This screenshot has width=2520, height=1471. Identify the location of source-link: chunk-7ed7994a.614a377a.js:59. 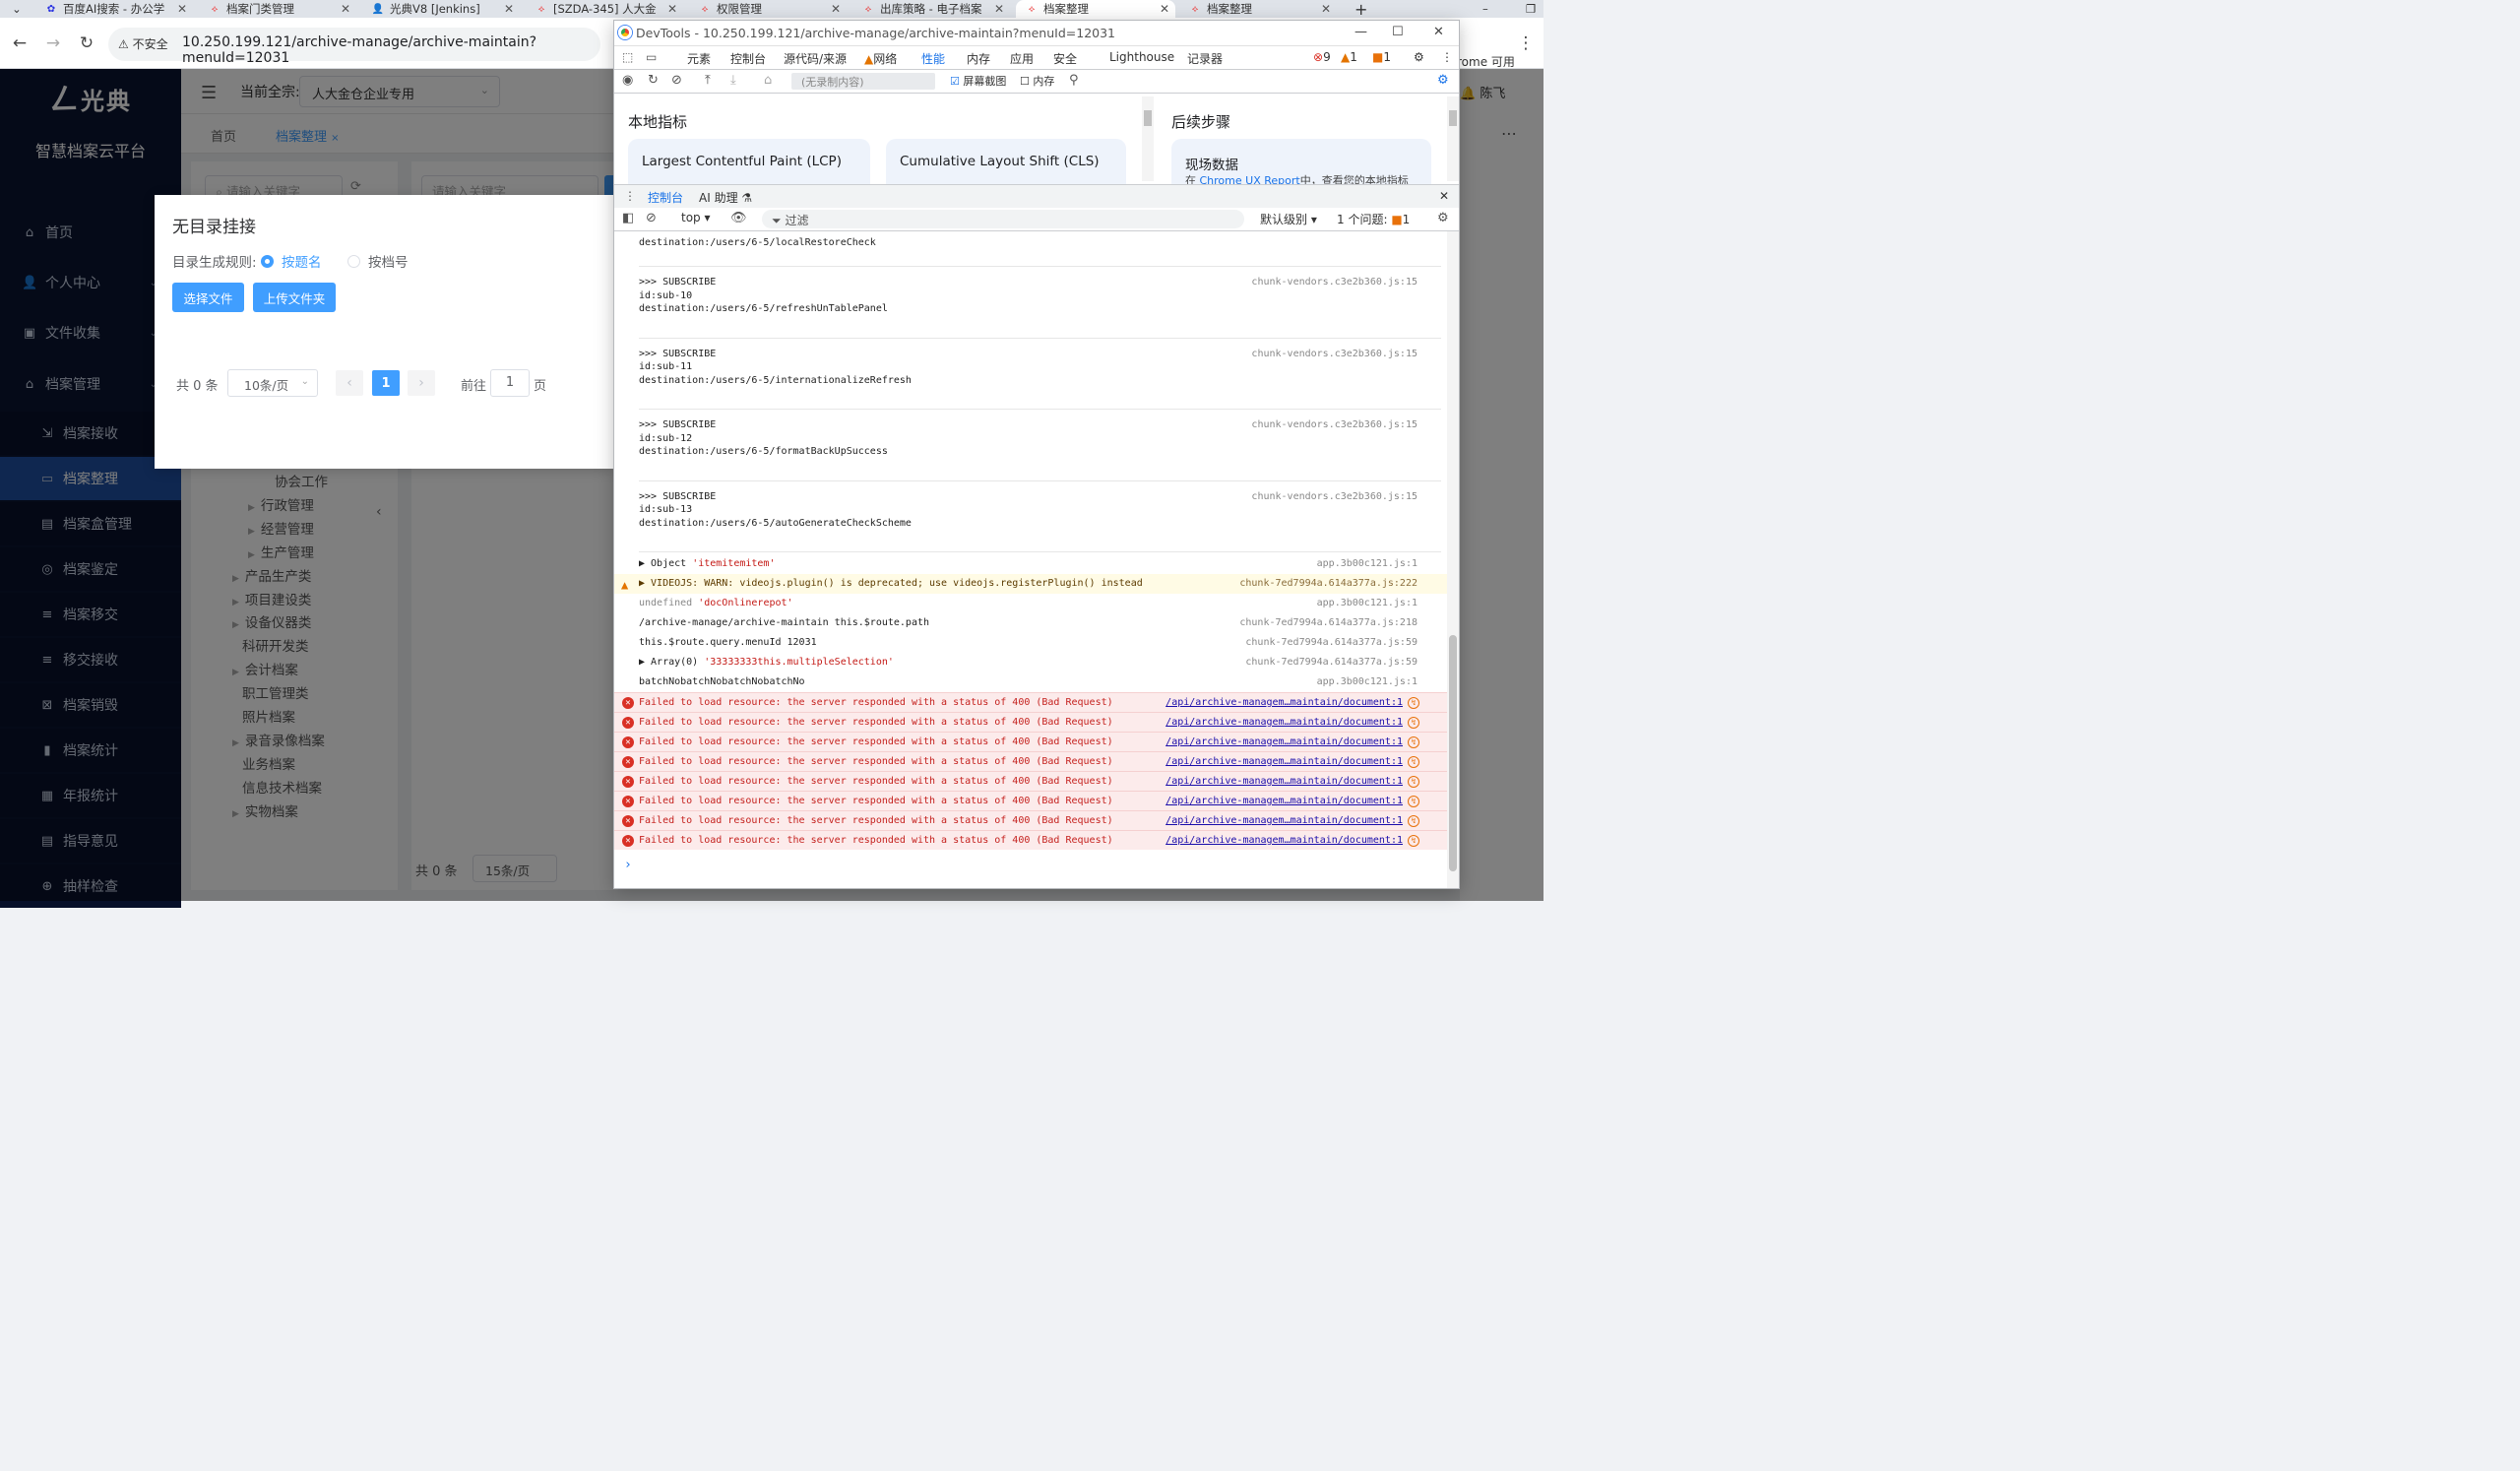
(1331, 643).